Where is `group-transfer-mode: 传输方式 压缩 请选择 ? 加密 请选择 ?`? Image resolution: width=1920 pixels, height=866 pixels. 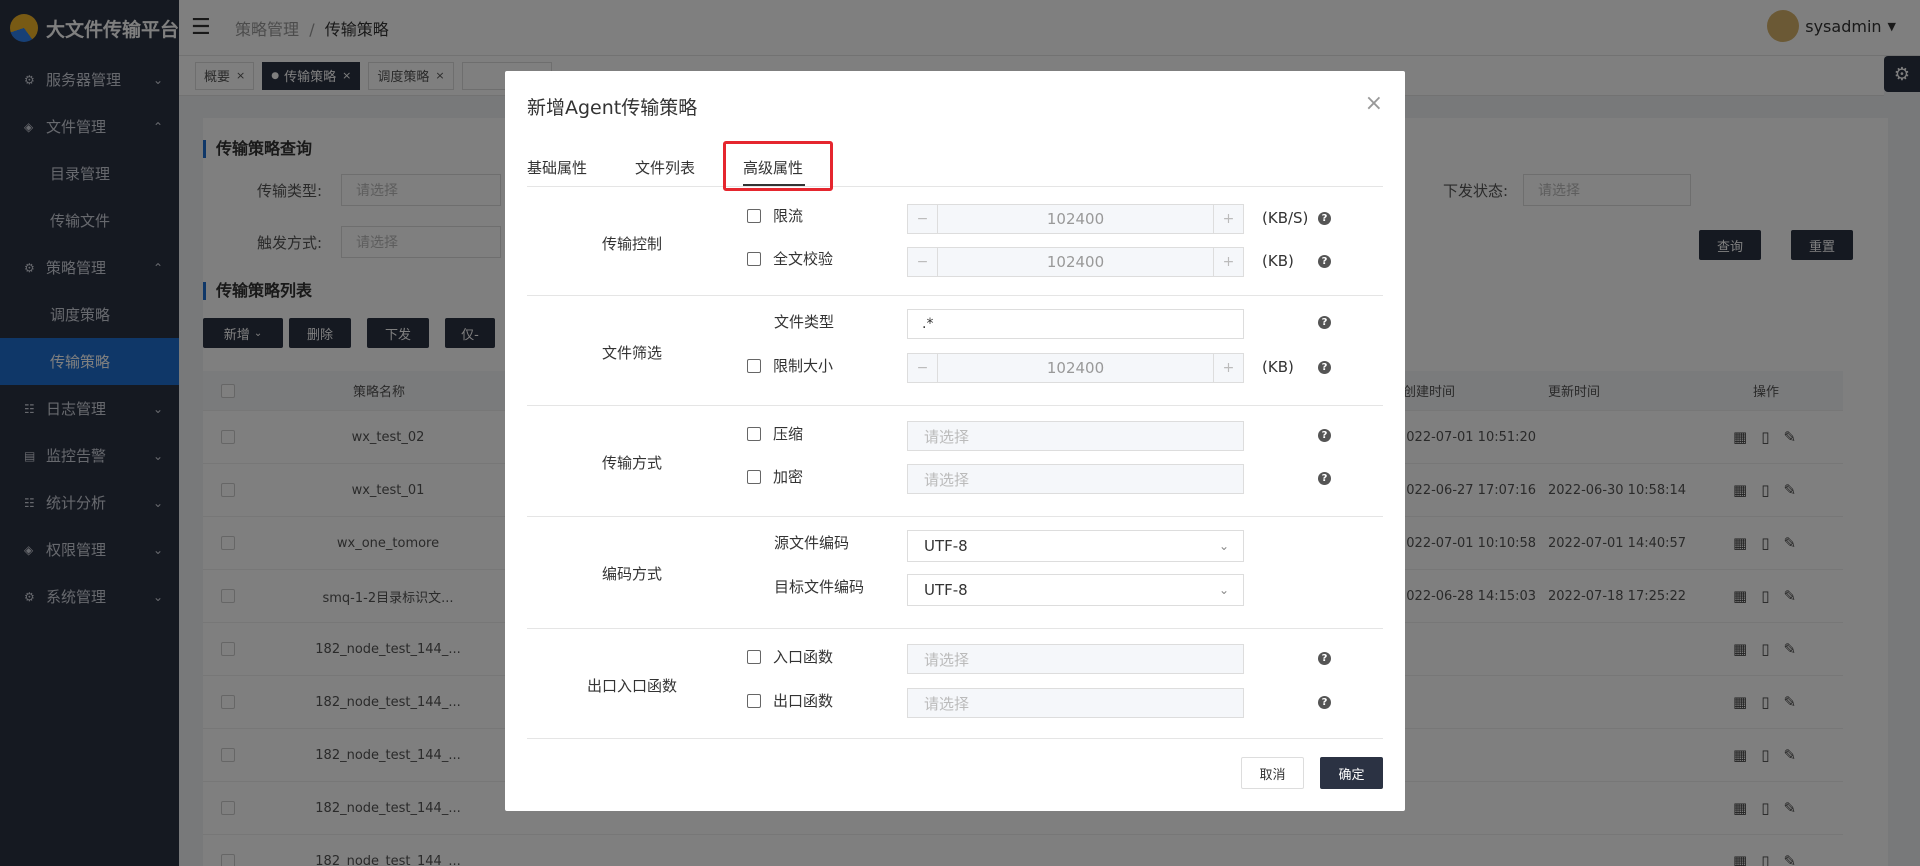
group-transfer-mode: 传输方式 压缩 请选择 ? 加密 请选择 ? is located at coordinates (955, 461).